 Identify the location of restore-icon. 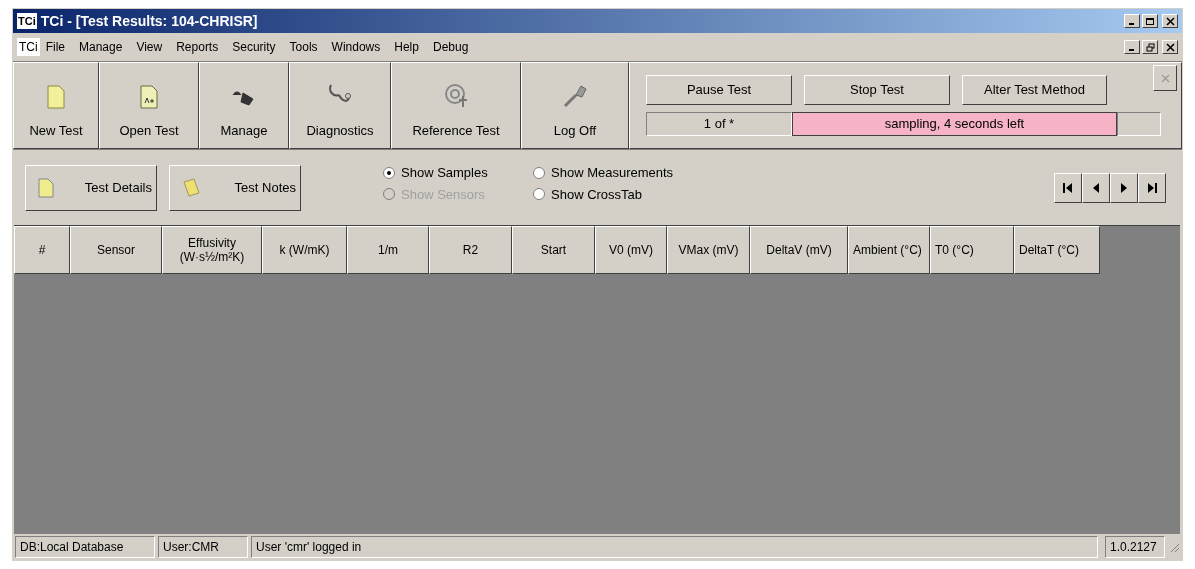
(1150, 47).